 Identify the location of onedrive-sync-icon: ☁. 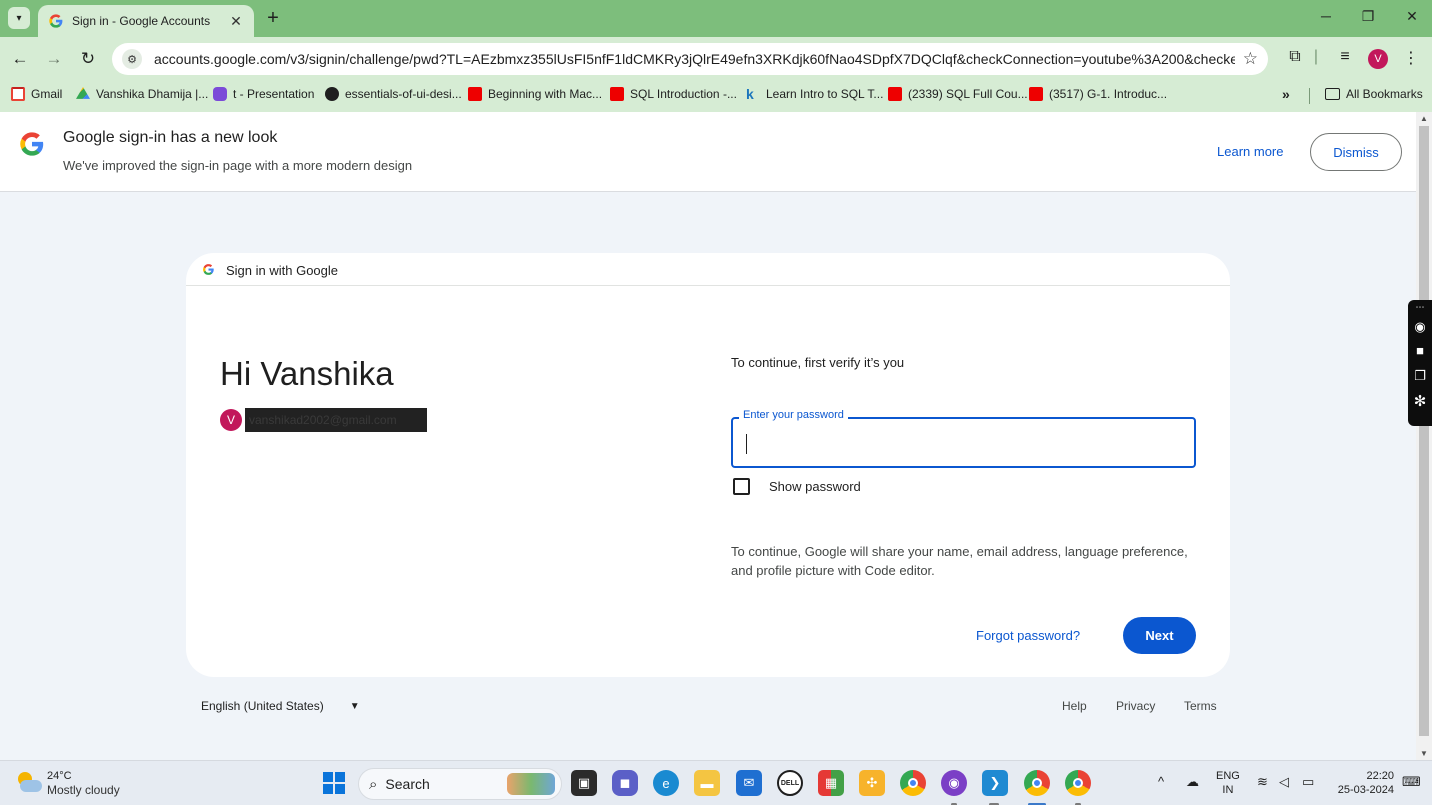
(1192, 782).